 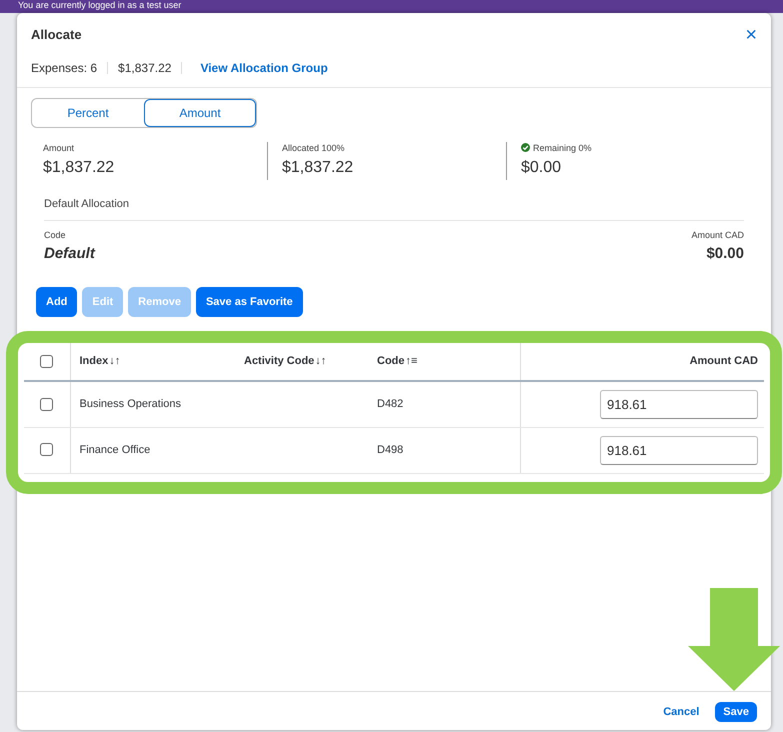 What do you see at coordinates (734, 639) in the screenshot?
I see `down-arrow-icon` at bounding box center [734, 639].